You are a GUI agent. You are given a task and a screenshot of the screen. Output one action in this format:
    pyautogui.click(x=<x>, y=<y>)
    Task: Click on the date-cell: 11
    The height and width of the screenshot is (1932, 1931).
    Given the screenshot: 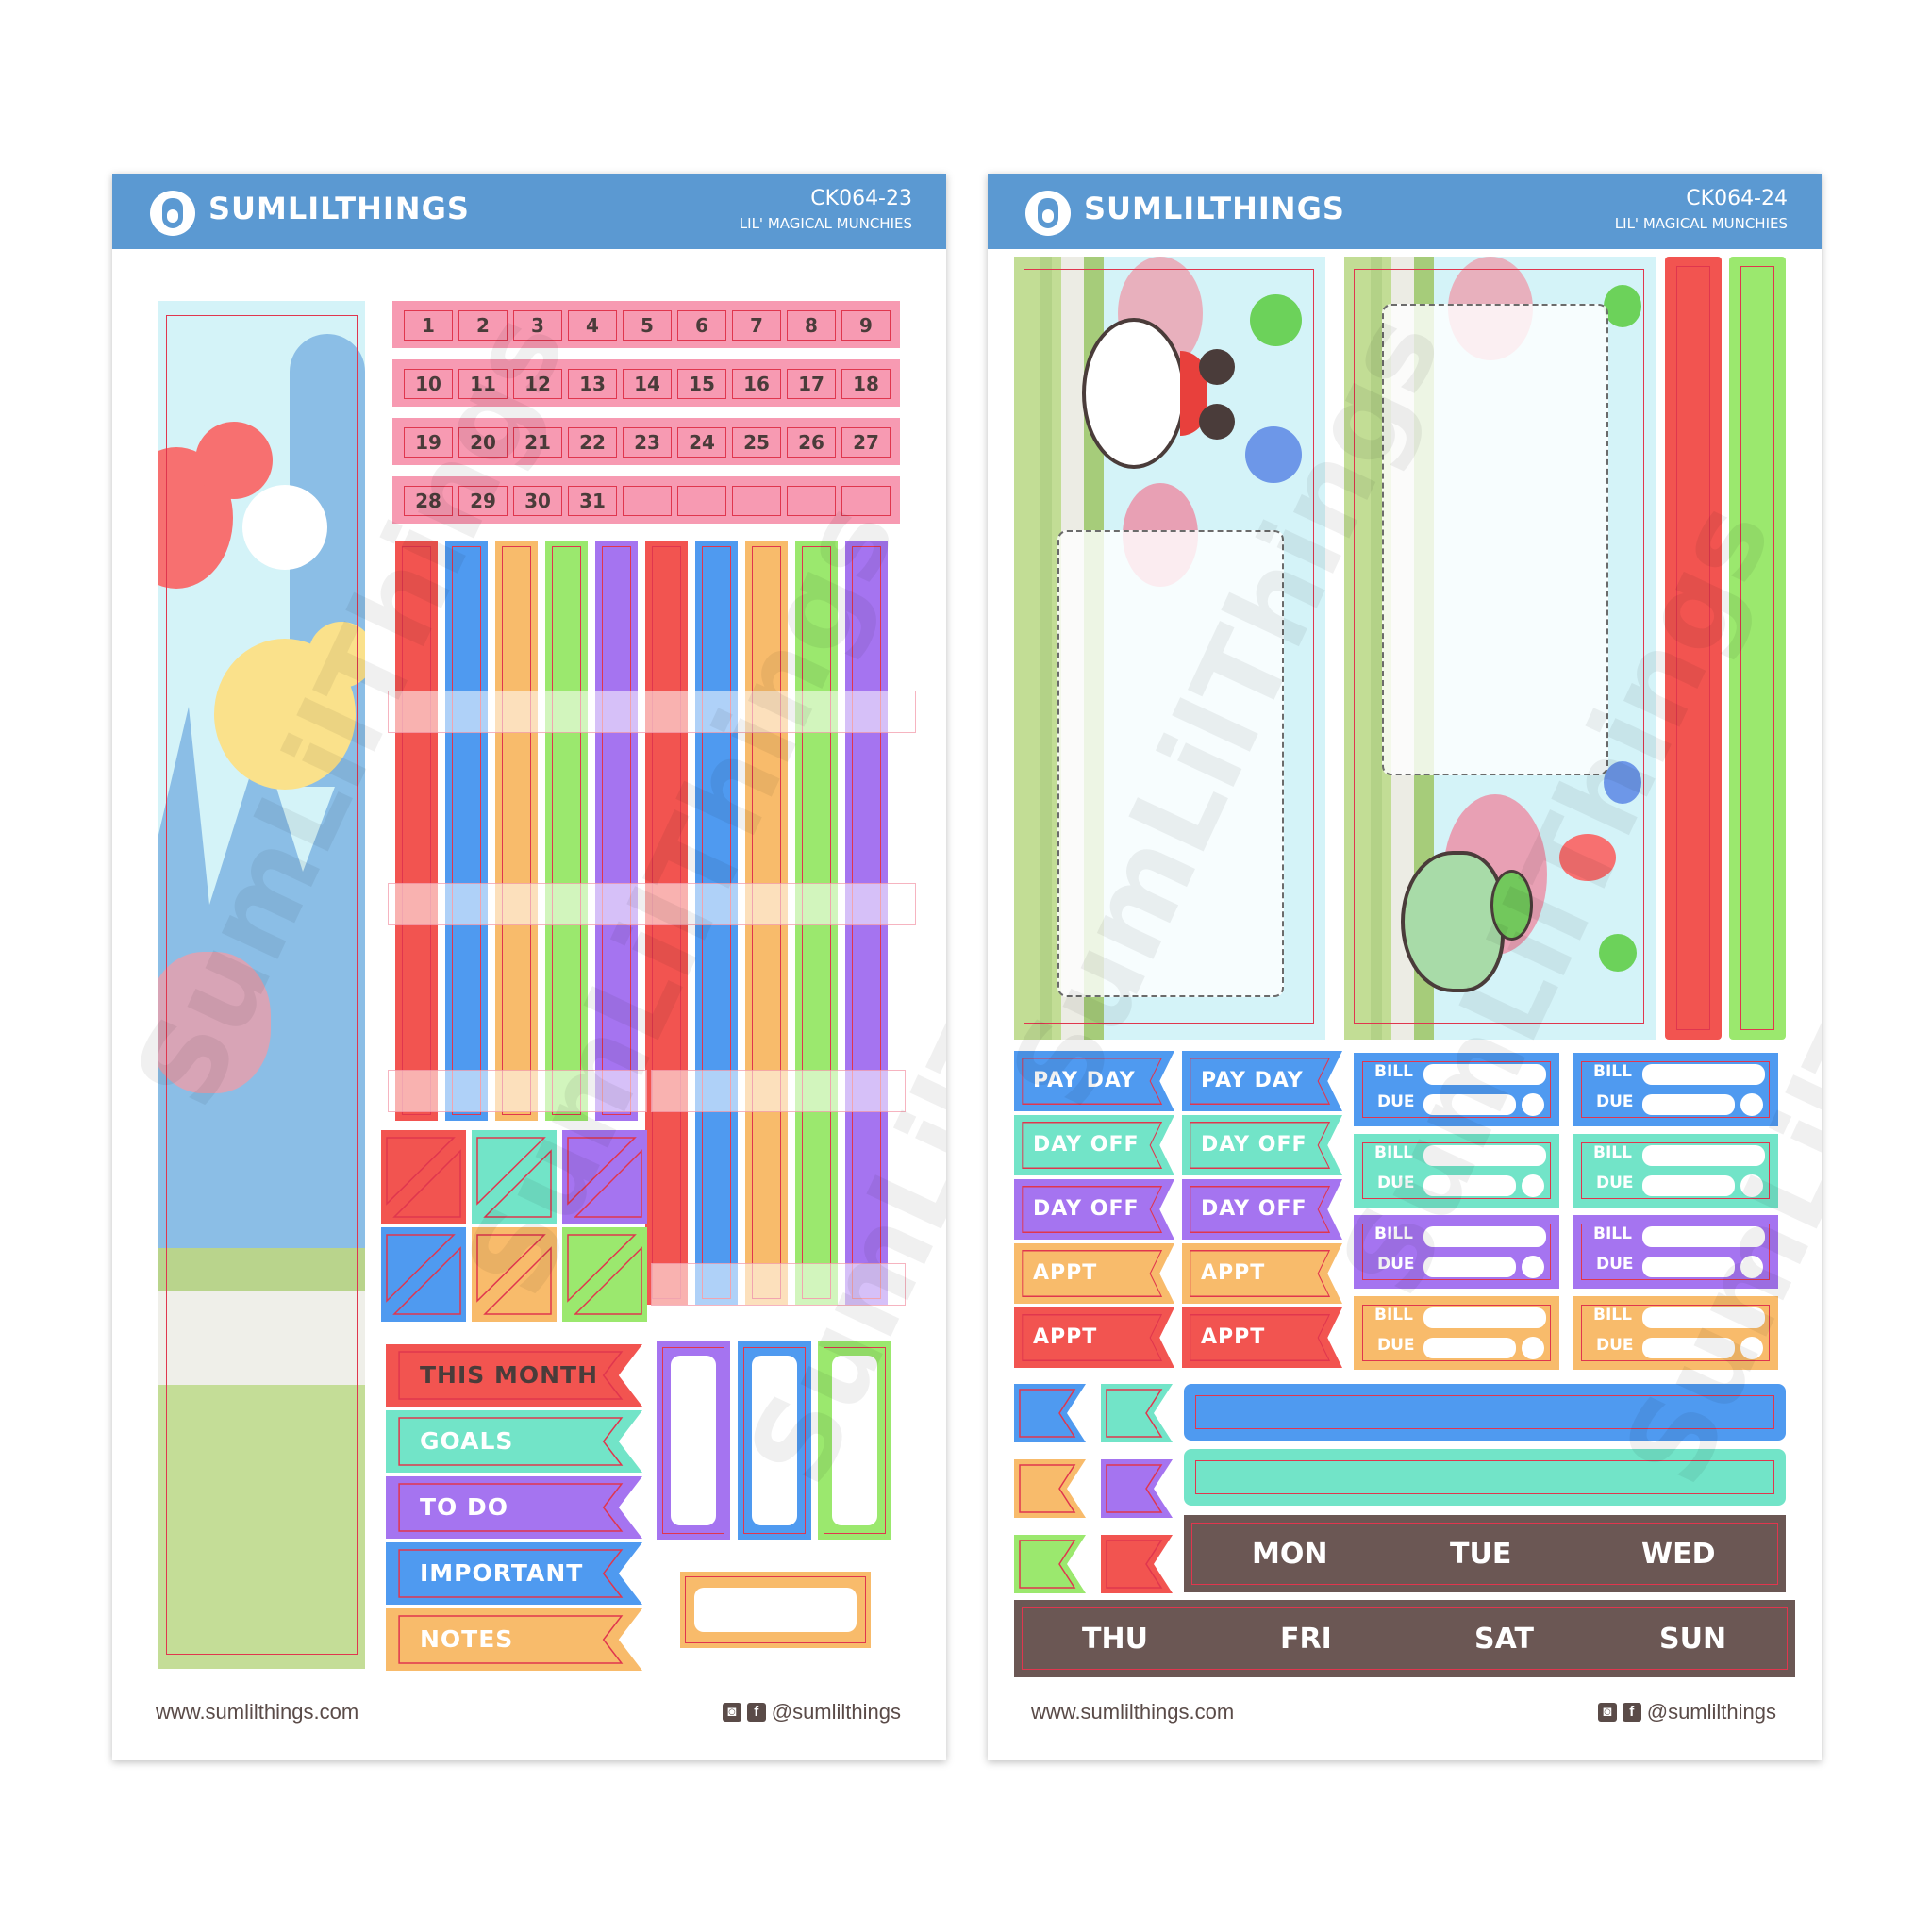 What is the action you would take?
    pyautogui.click(x=483, y=384)
    